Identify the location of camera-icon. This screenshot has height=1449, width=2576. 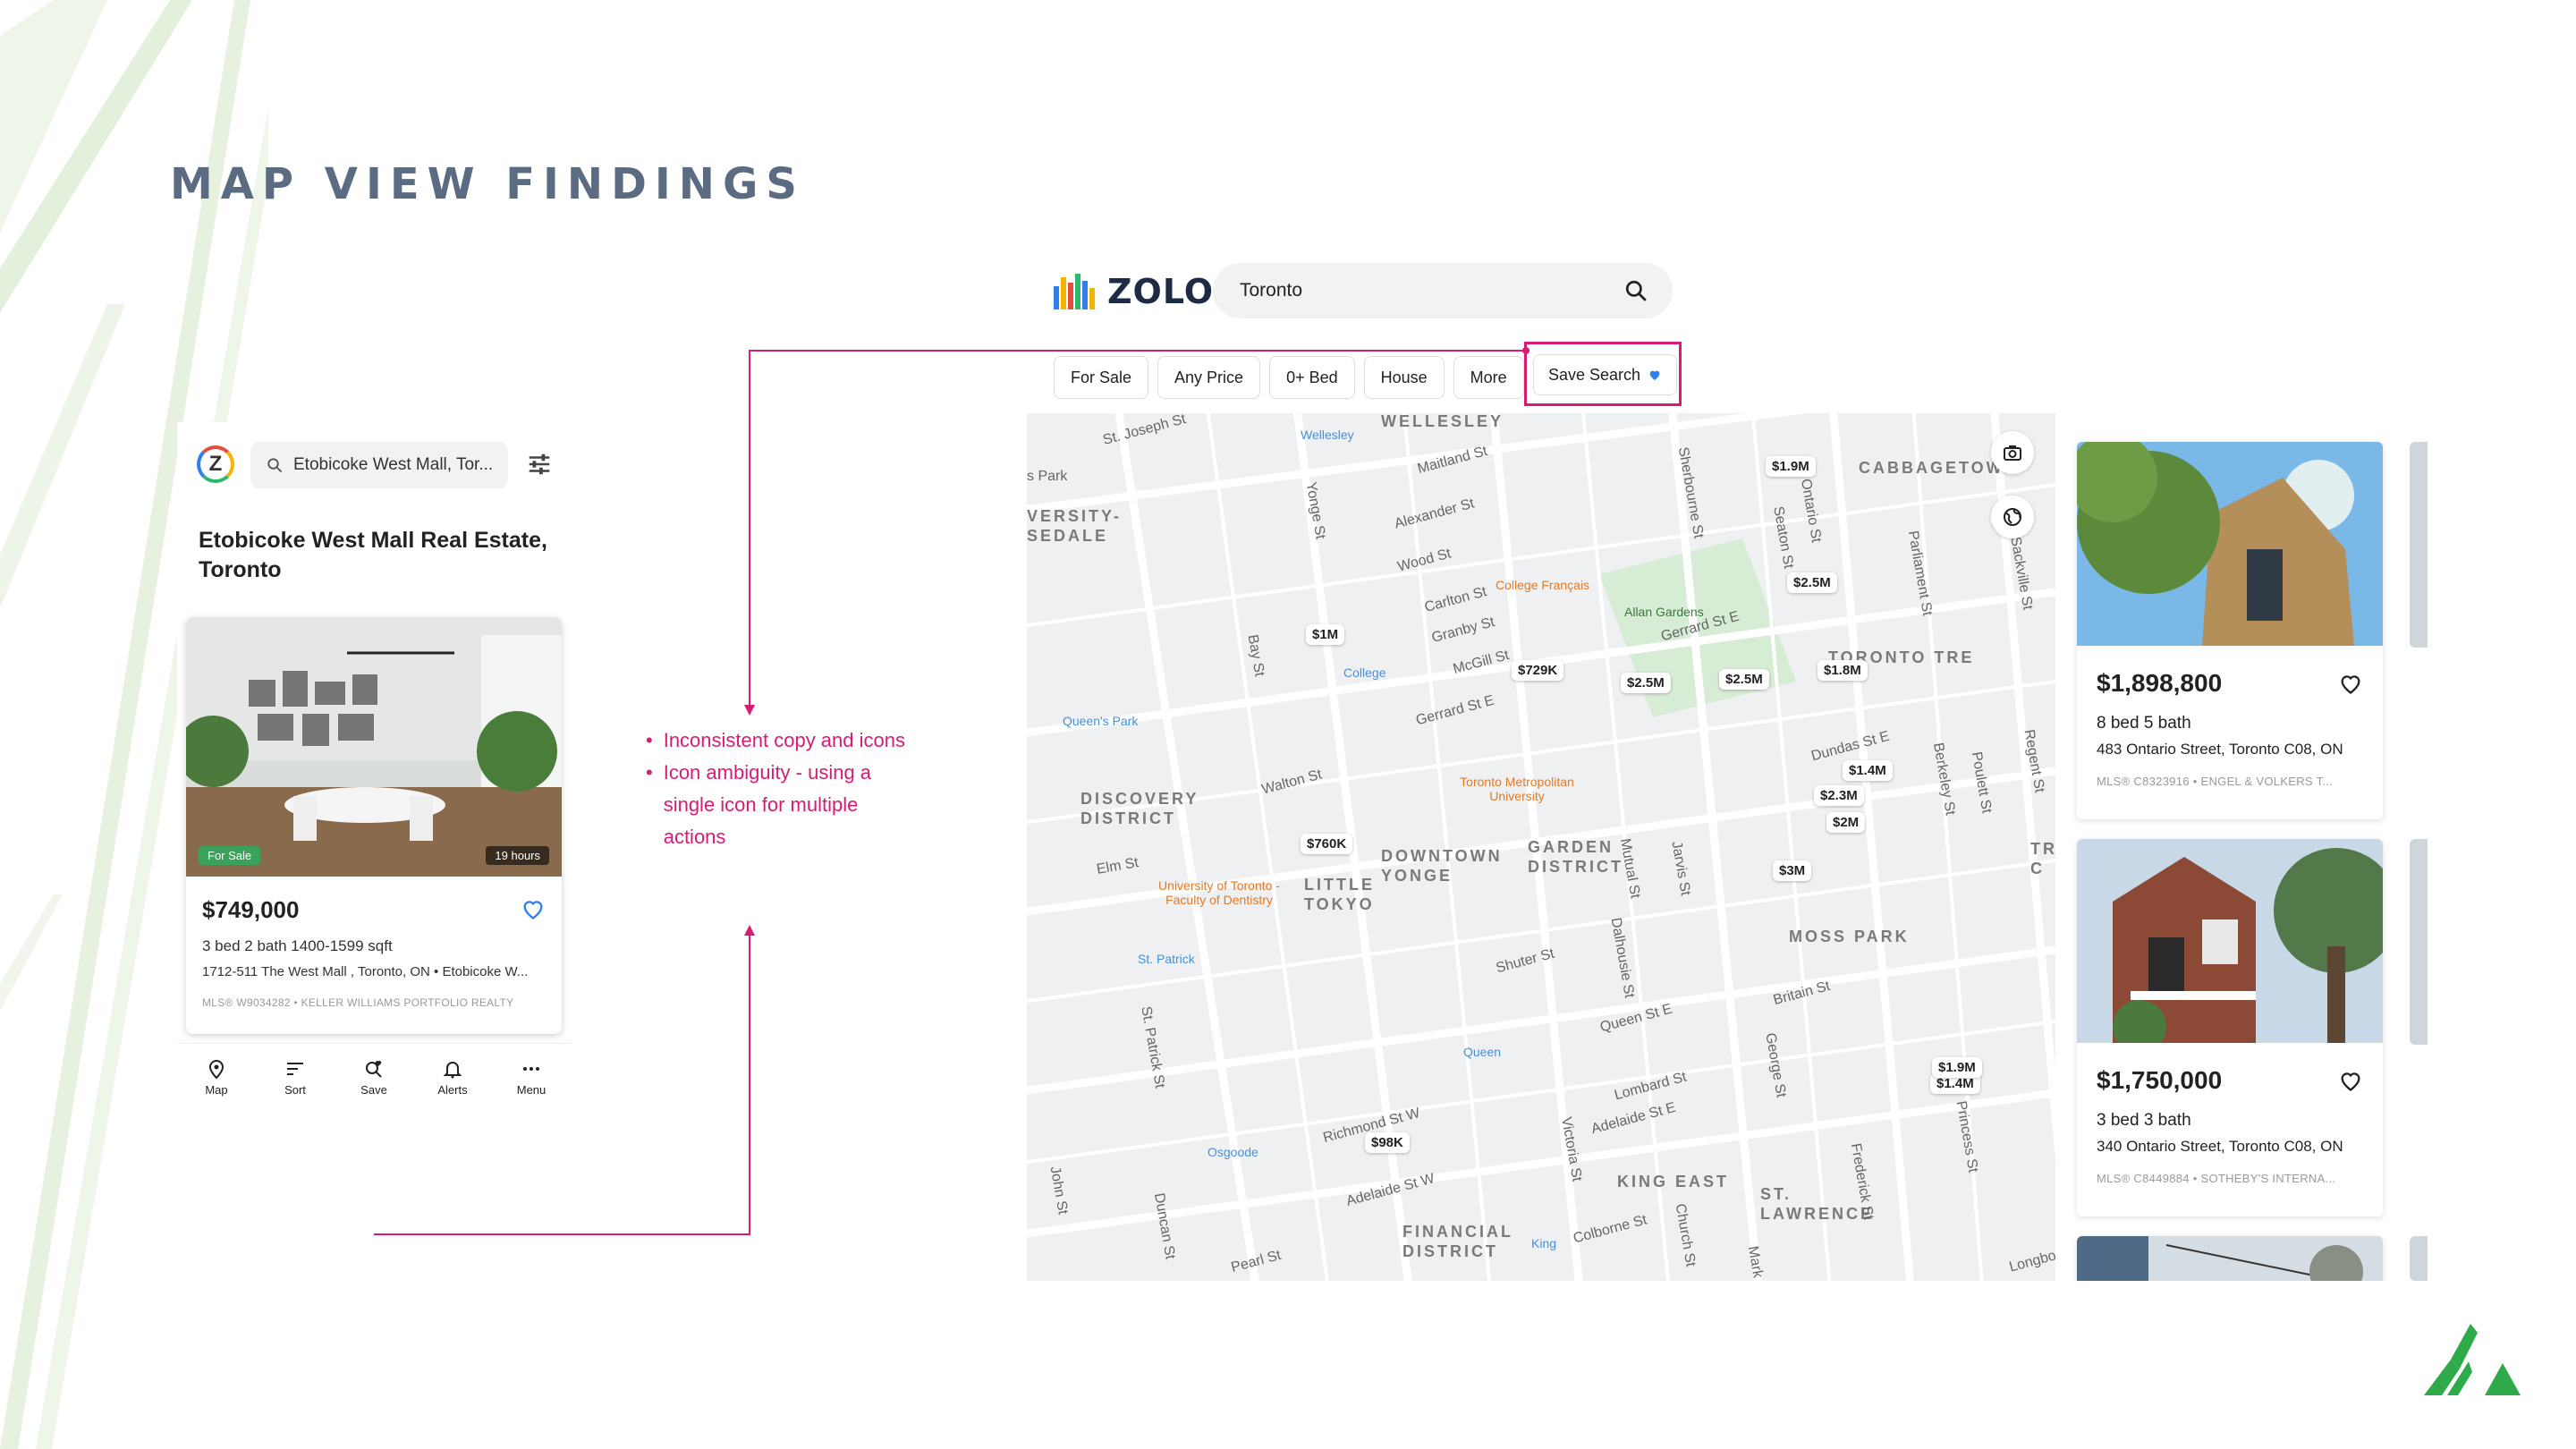
(2012, 453).